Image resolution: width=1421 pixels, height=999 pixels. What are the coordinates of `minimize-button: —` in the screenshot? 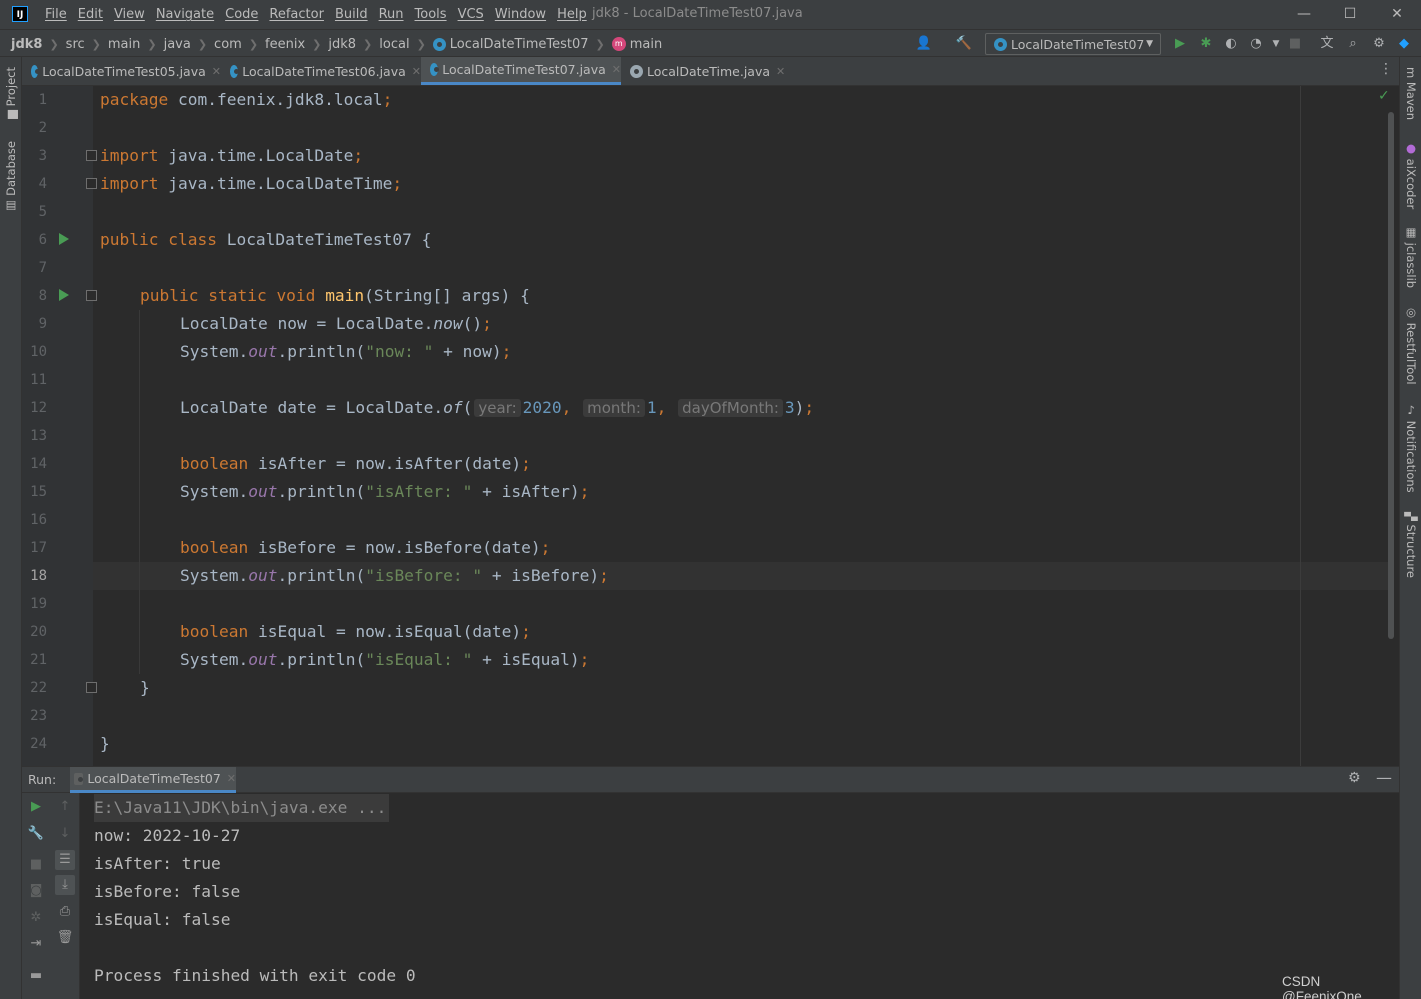 It's located at (1304, 14).